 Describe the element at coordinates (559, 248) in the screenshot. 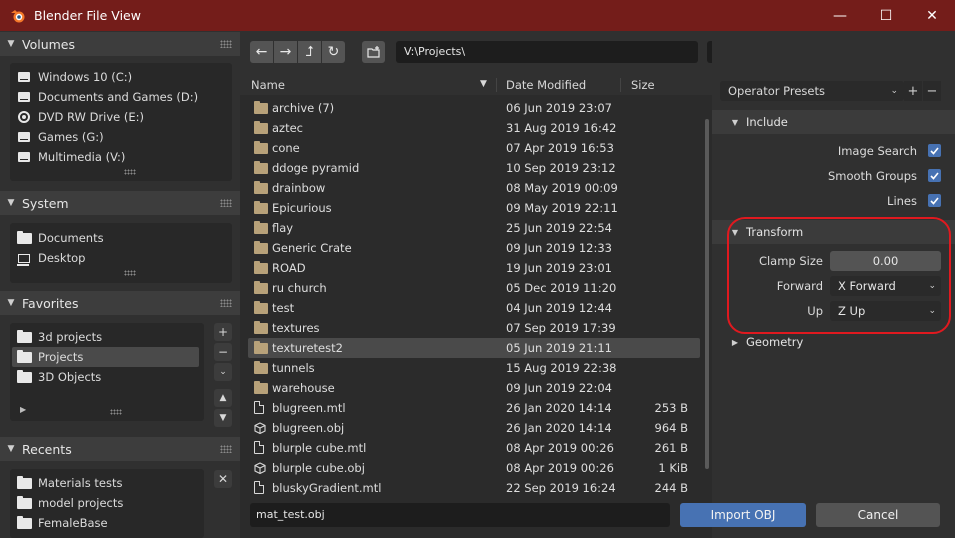

I see `file-date: 09 Jun 2019 12:33` at that location.